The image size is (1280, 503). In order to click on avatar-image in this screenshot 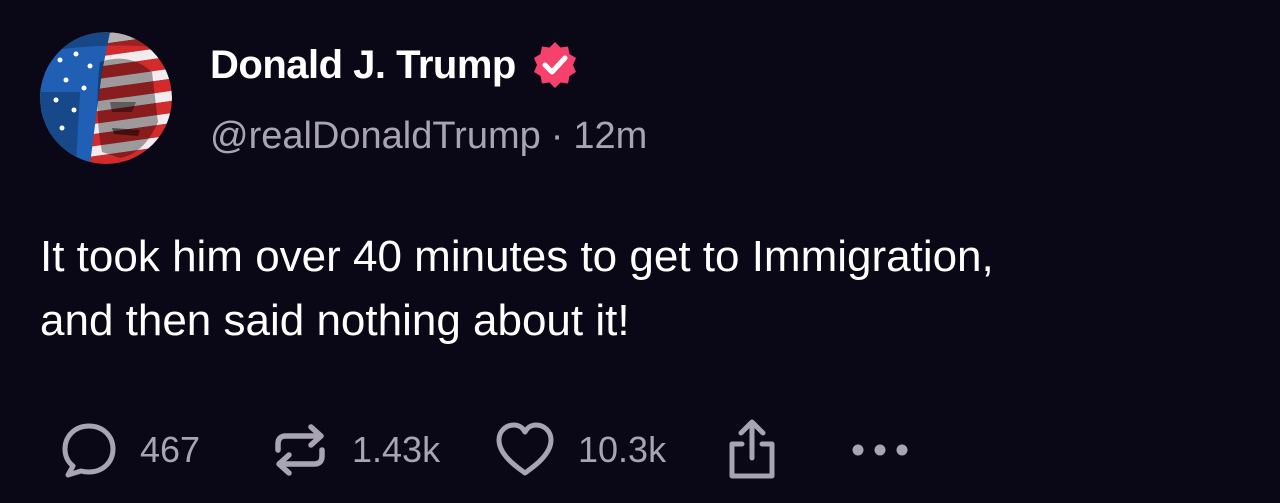, I will do `click(106, 98)`.